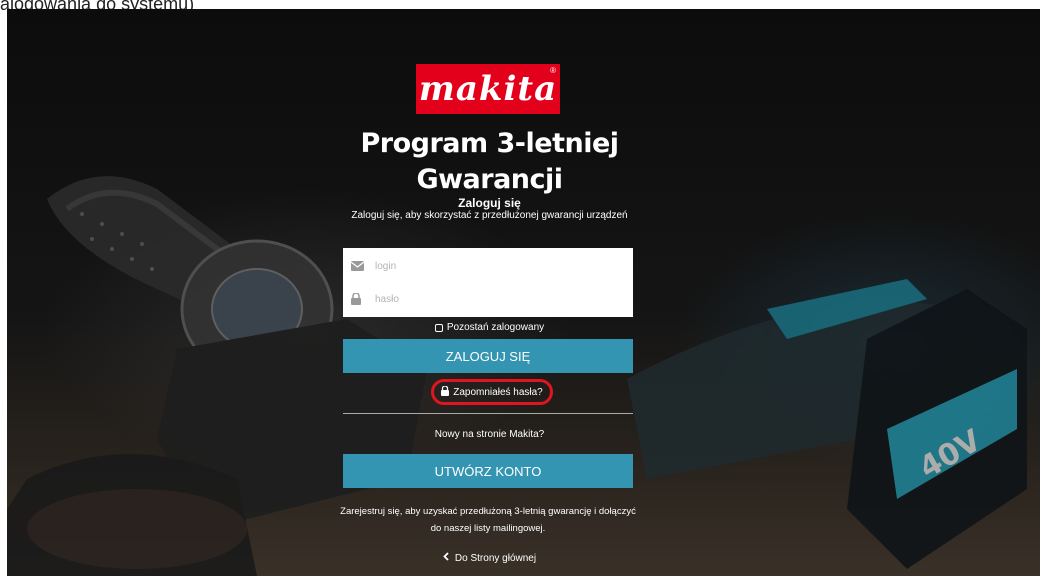 Image resolution: width=1047 pixels, height=576 pixels. What do you see at coordinates (495, 327) in the screenshot?
I see `remember-label: Pozostań zalogowany` at bounding box center [495, 327].